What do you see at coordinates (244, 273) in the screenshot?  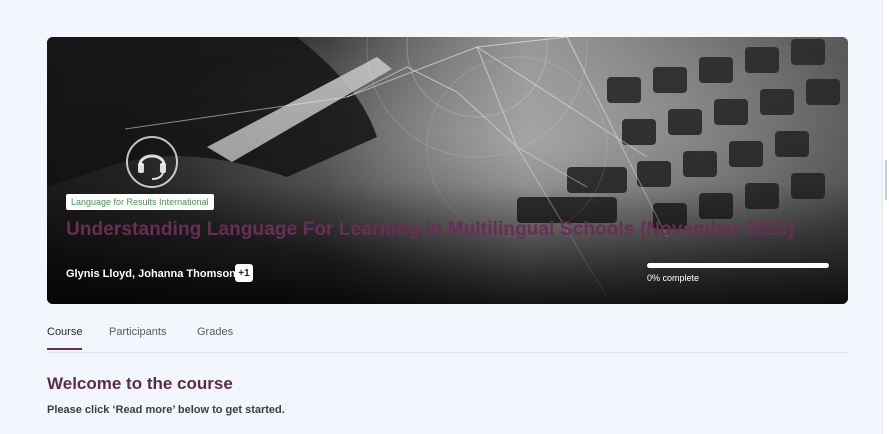 I see `more-authors-badge: +1` at bounding box center [244, 273].